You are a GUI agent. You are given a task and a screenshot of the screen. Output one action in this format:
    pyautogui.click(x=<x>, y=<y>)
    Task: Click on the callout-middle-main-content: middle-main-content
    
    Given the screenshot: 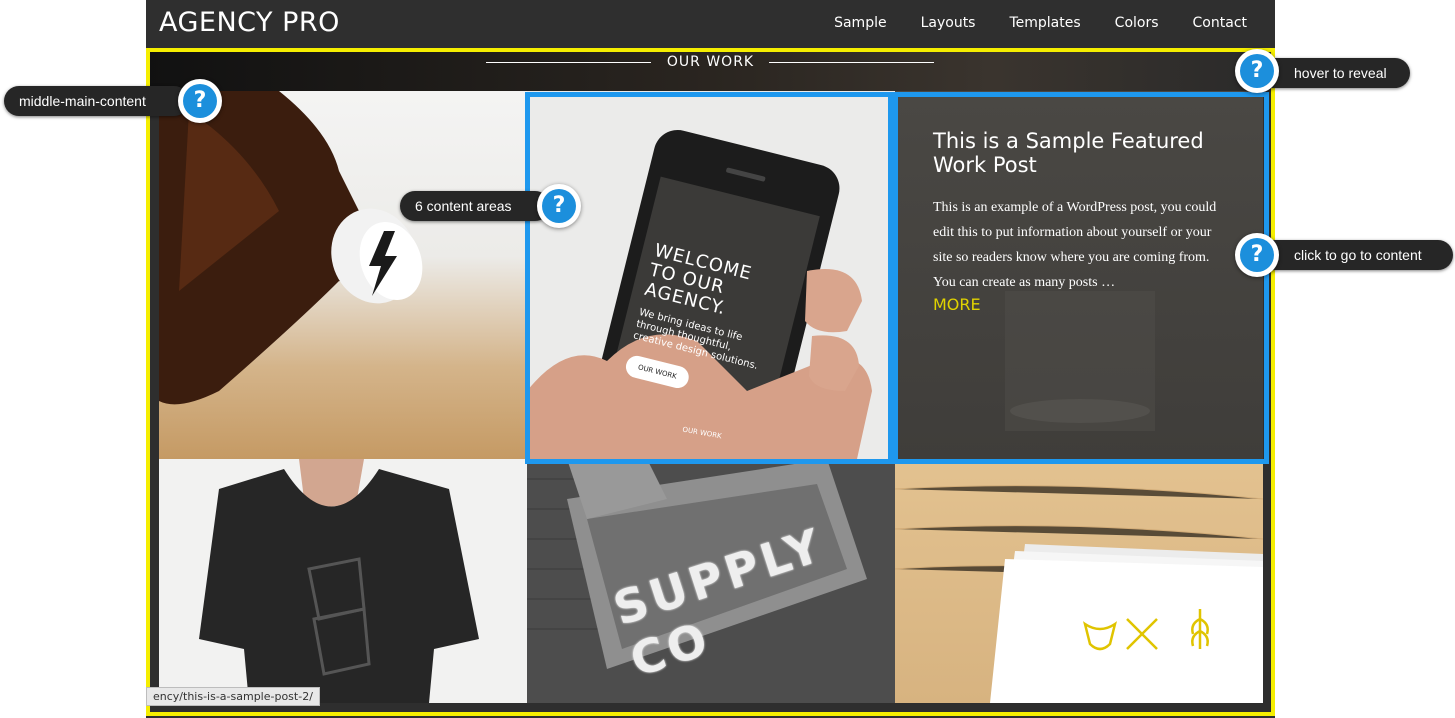 What is the action you would take?
    pyautogui.click(x=96, y=101)
    